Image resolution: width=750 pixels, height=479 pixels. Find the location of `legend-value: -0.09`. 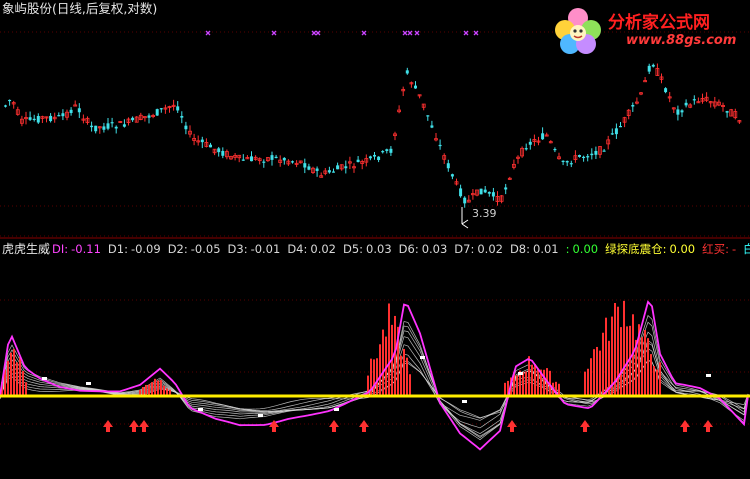

legend-value: -0.09 is located at coordinates (145, 249).